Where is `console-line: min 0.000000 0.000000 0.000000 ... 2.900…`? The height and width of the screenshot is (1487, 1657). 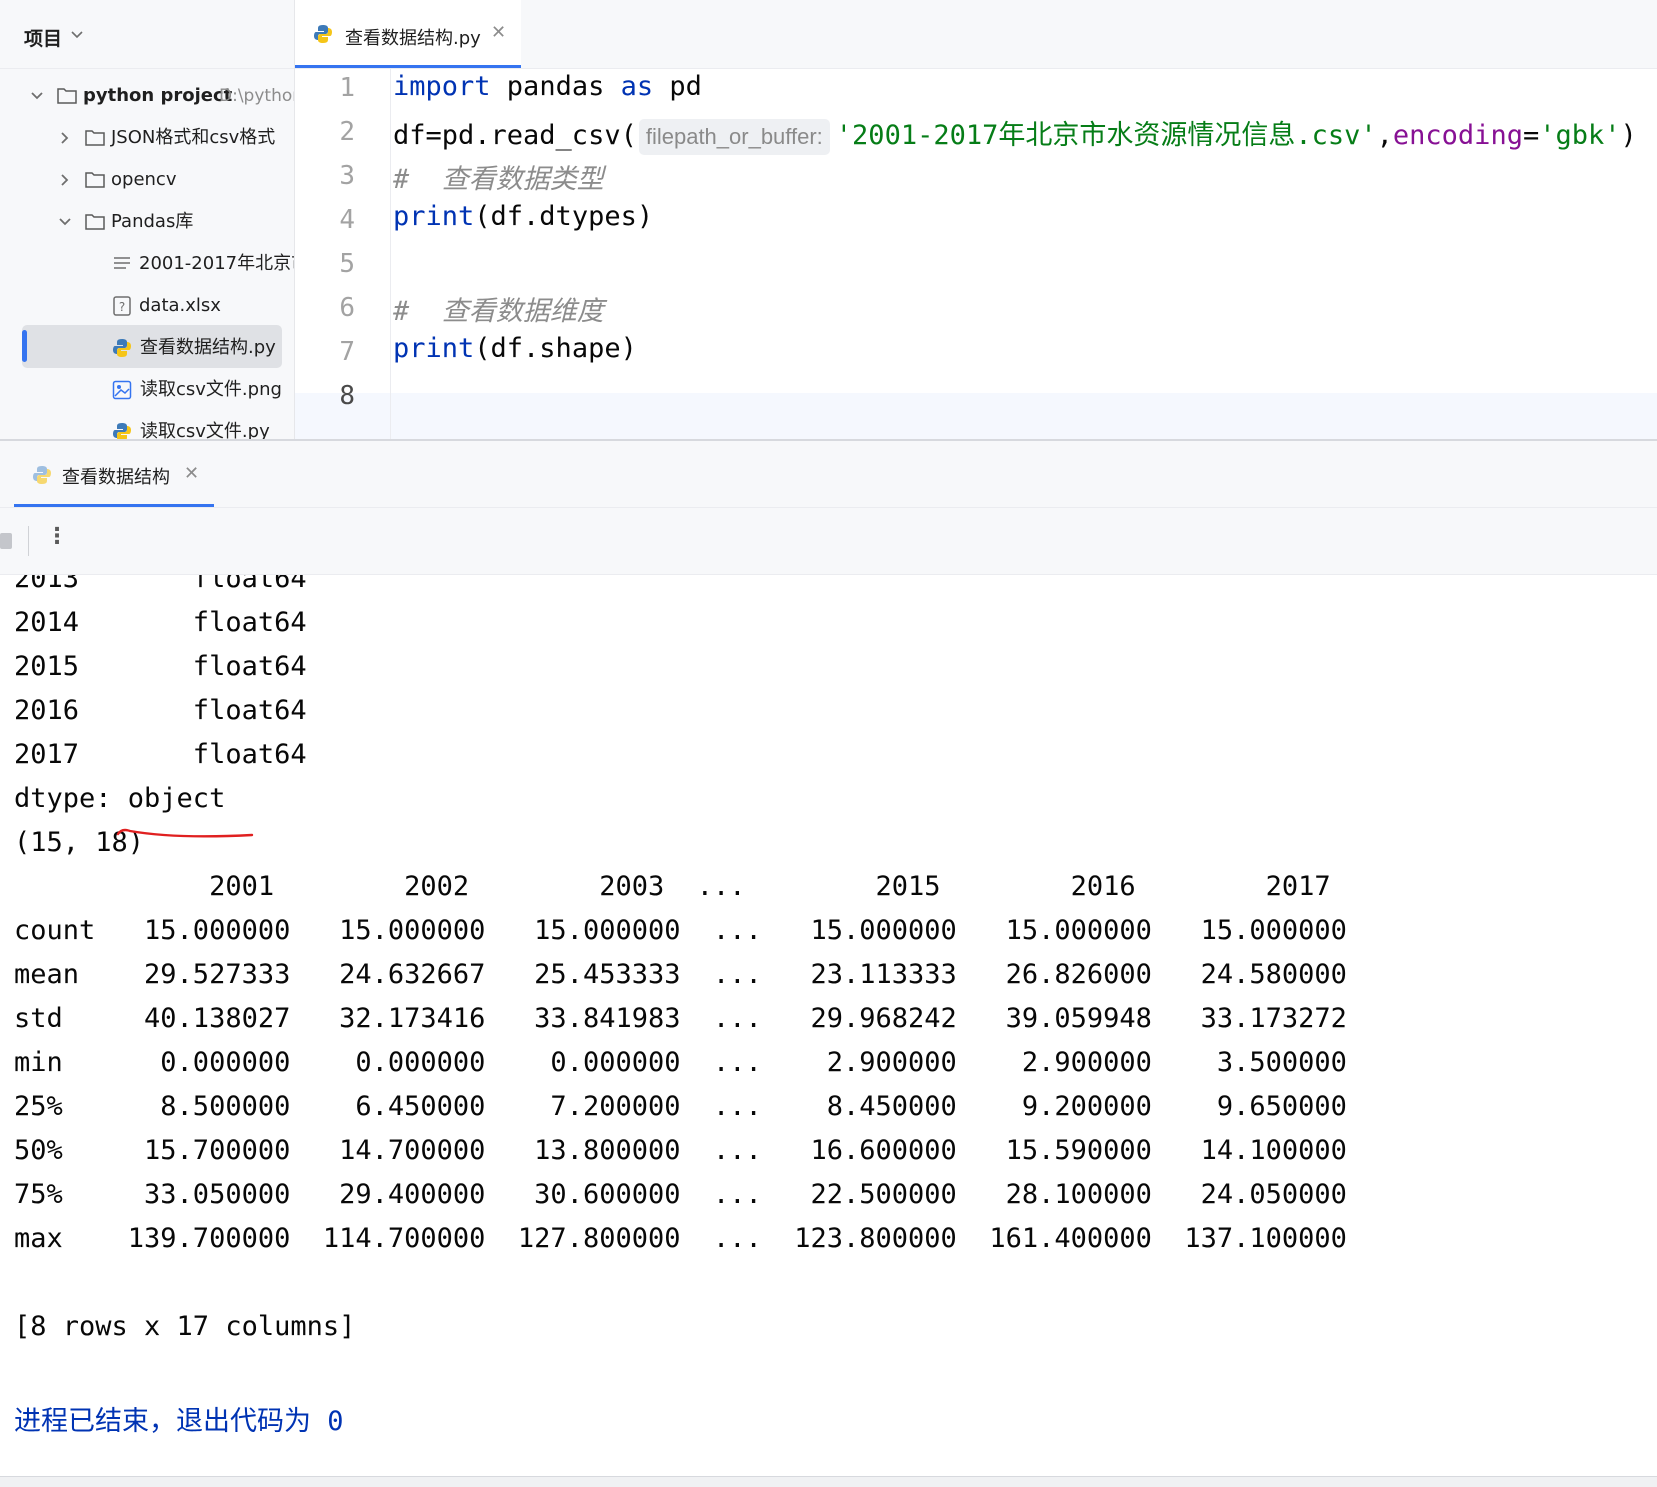 console-line: min 0.000000 0.000000 0.000000 ... 2.900… is located at coordinates (680, 1062).